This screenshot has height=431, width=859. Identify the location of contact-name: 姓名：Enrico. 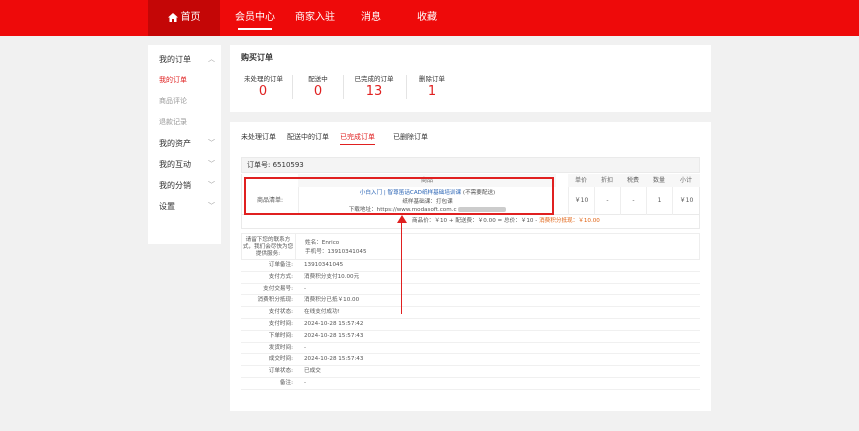
(322, 243).